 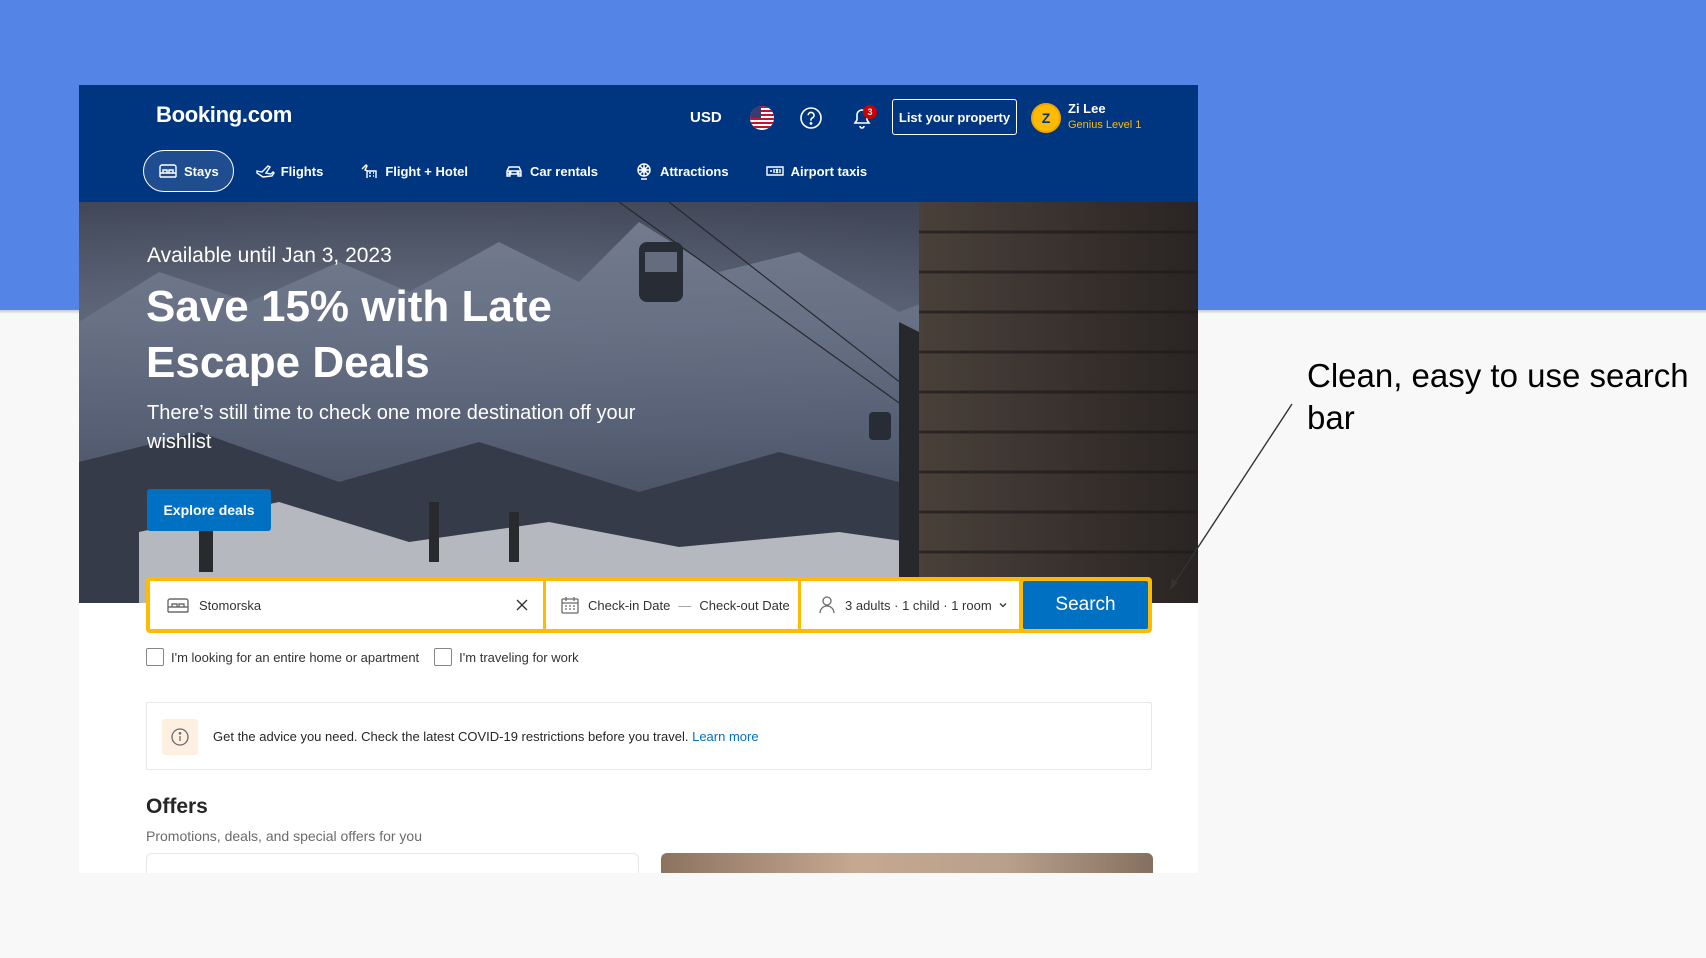 What do you see at coordinates (1231, 497) in the screenshot?
I see `annotation-arrow` at bounding box center [1231, 497].